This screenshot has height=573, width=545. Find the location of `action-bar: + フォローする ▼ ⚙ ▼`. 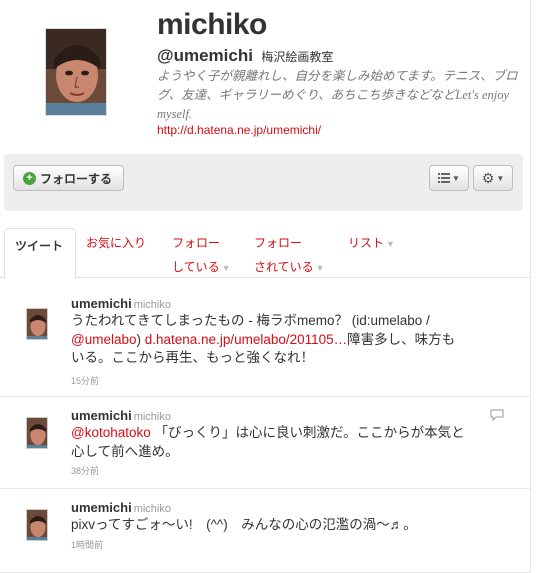

action-bar: + フォローする ▼ ⚙ ▼ is located at coordinates (263, 182).